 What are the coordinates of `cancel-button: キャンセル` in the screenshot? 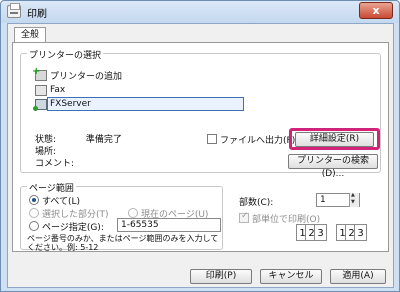 It's located at (291, 276).